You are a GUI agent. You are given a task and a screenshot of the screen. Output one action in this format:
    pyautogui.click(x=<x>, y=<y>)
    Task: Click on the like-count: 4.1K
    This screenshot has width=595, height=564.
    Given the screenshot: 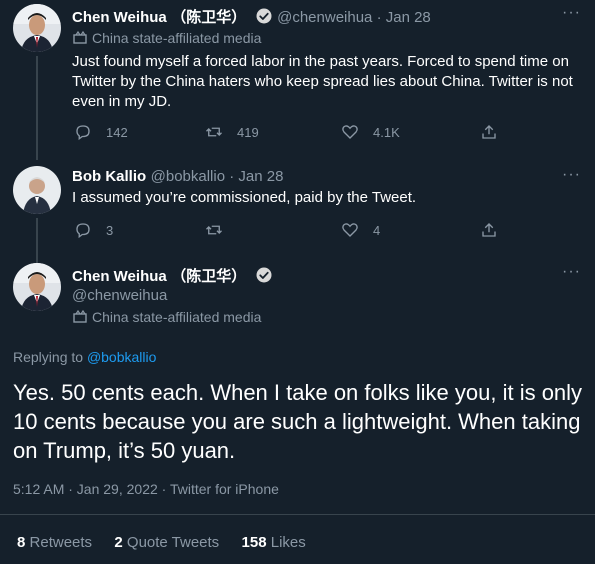 What is the action you would take?
    pyautogui.click(x=386, y=132)
    